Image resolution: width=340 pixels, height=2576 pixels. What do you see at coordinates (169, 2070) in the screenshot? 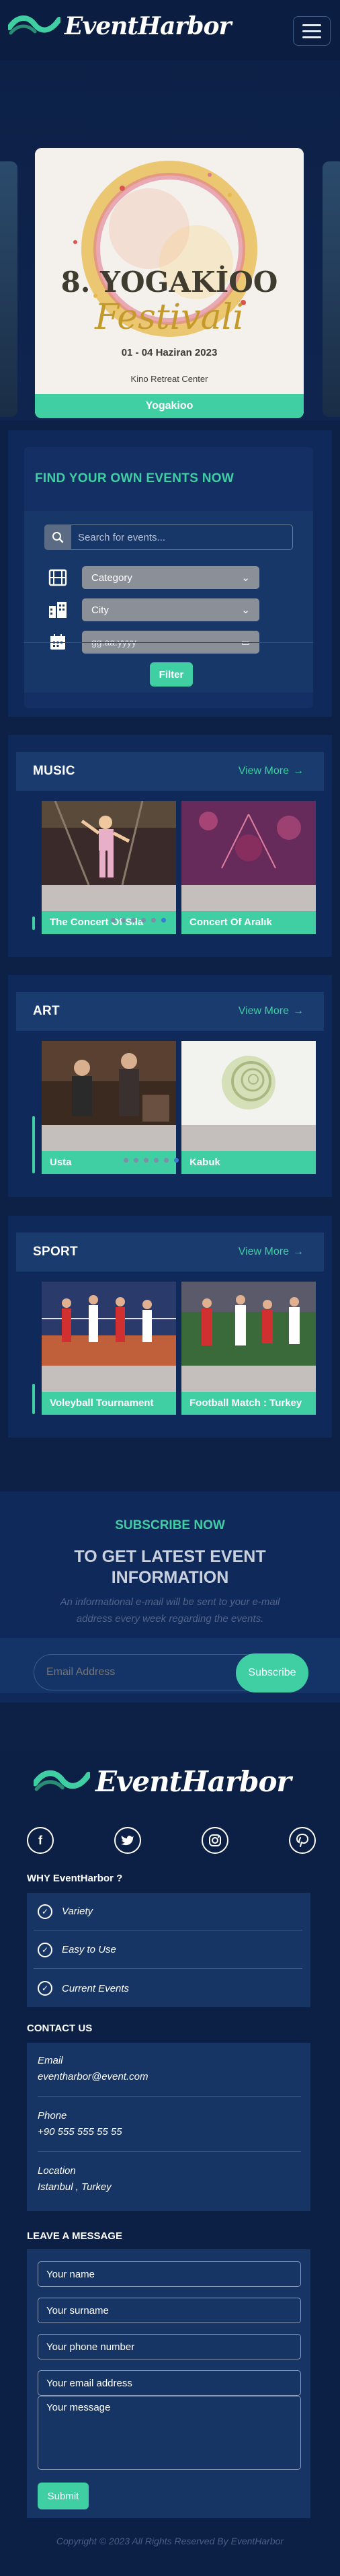
I see `contact-email: Email eventharbor@event.com` at bounding box center [169, 2070].